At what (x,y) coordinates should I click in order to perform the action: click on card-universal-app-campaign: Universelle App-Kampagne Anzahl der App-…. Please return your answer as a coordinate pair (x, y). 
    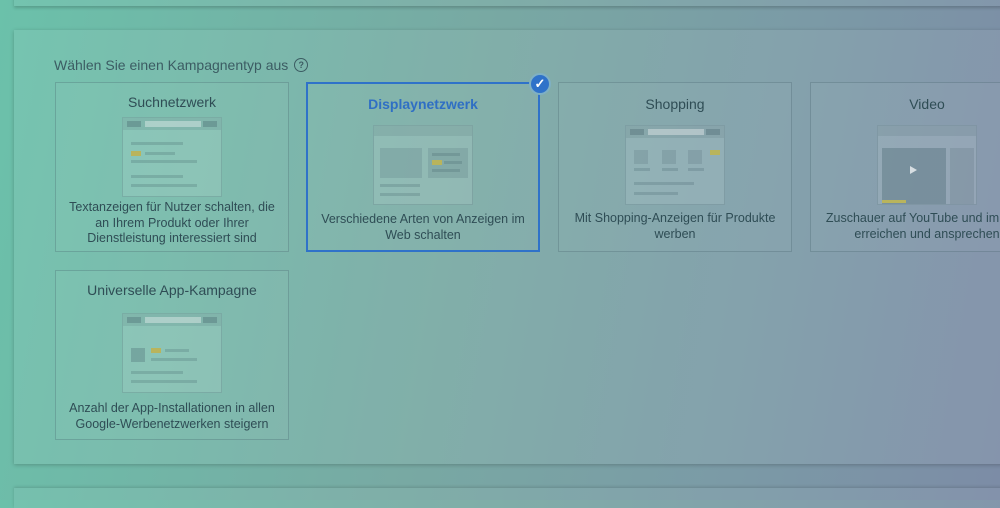
    Looking at the image, I should click on (172, 355).